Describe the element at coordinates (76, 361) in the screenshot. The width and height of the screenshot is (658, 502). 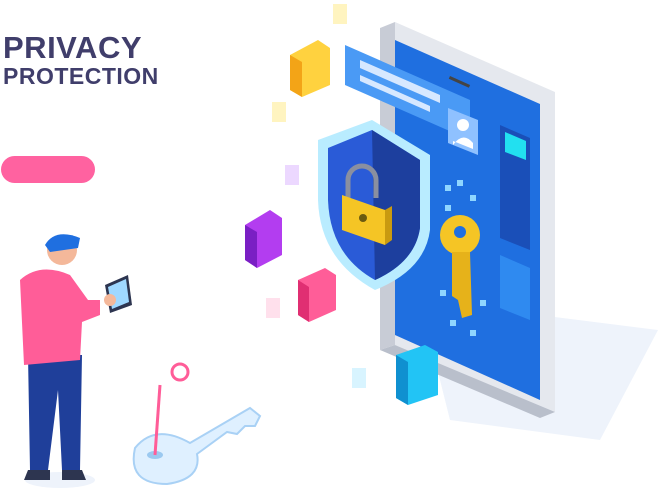
I see `person-with-tablet` at that location.